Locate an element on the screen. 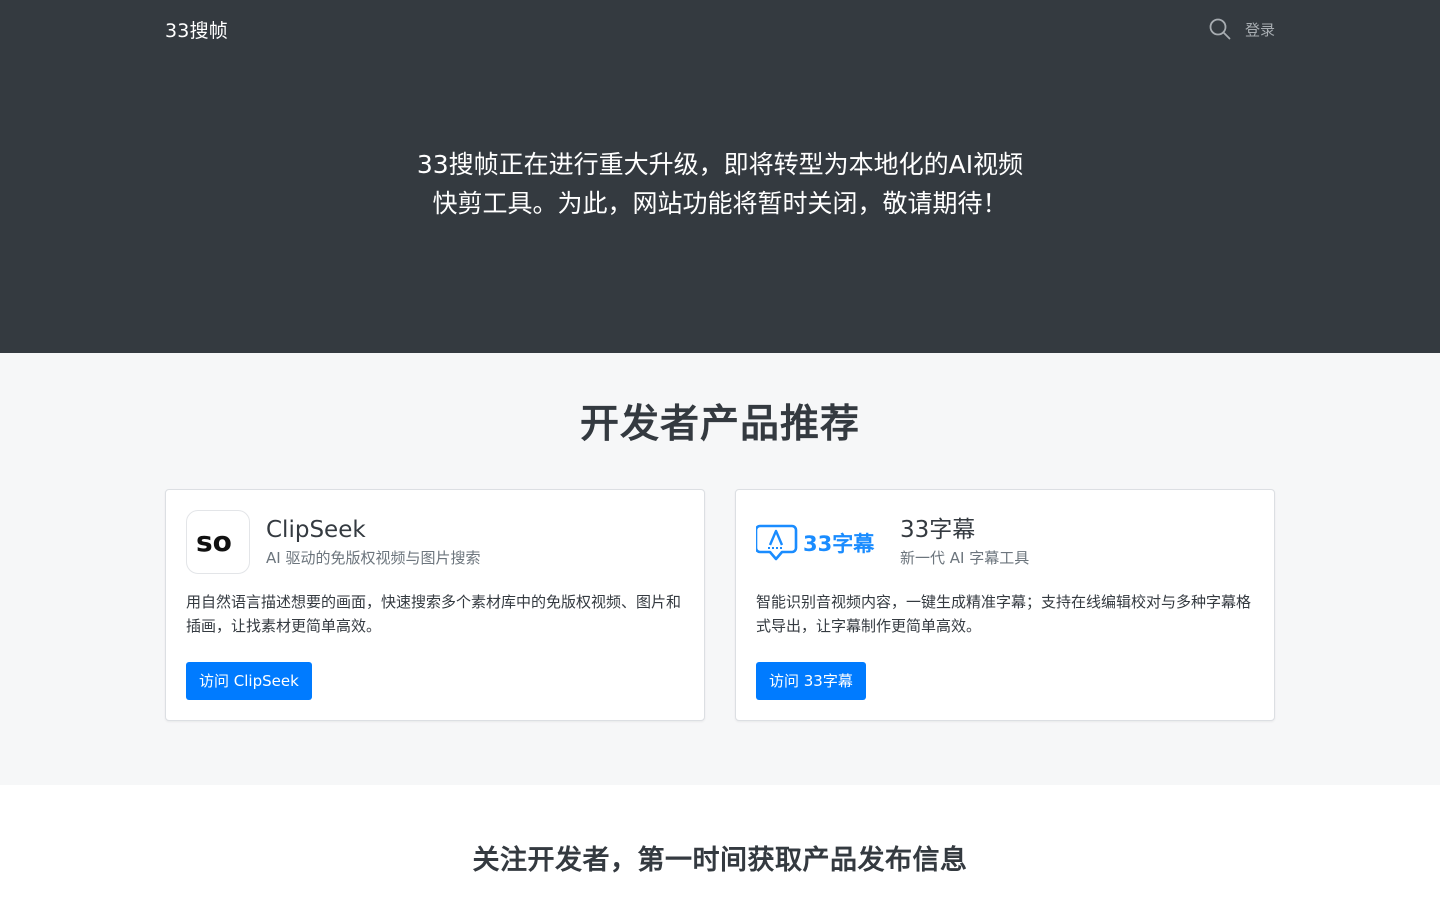  card-titles: ClipSeek AI 驱动的免版权视频与图片搜索 is located at coordinates (373, 542).